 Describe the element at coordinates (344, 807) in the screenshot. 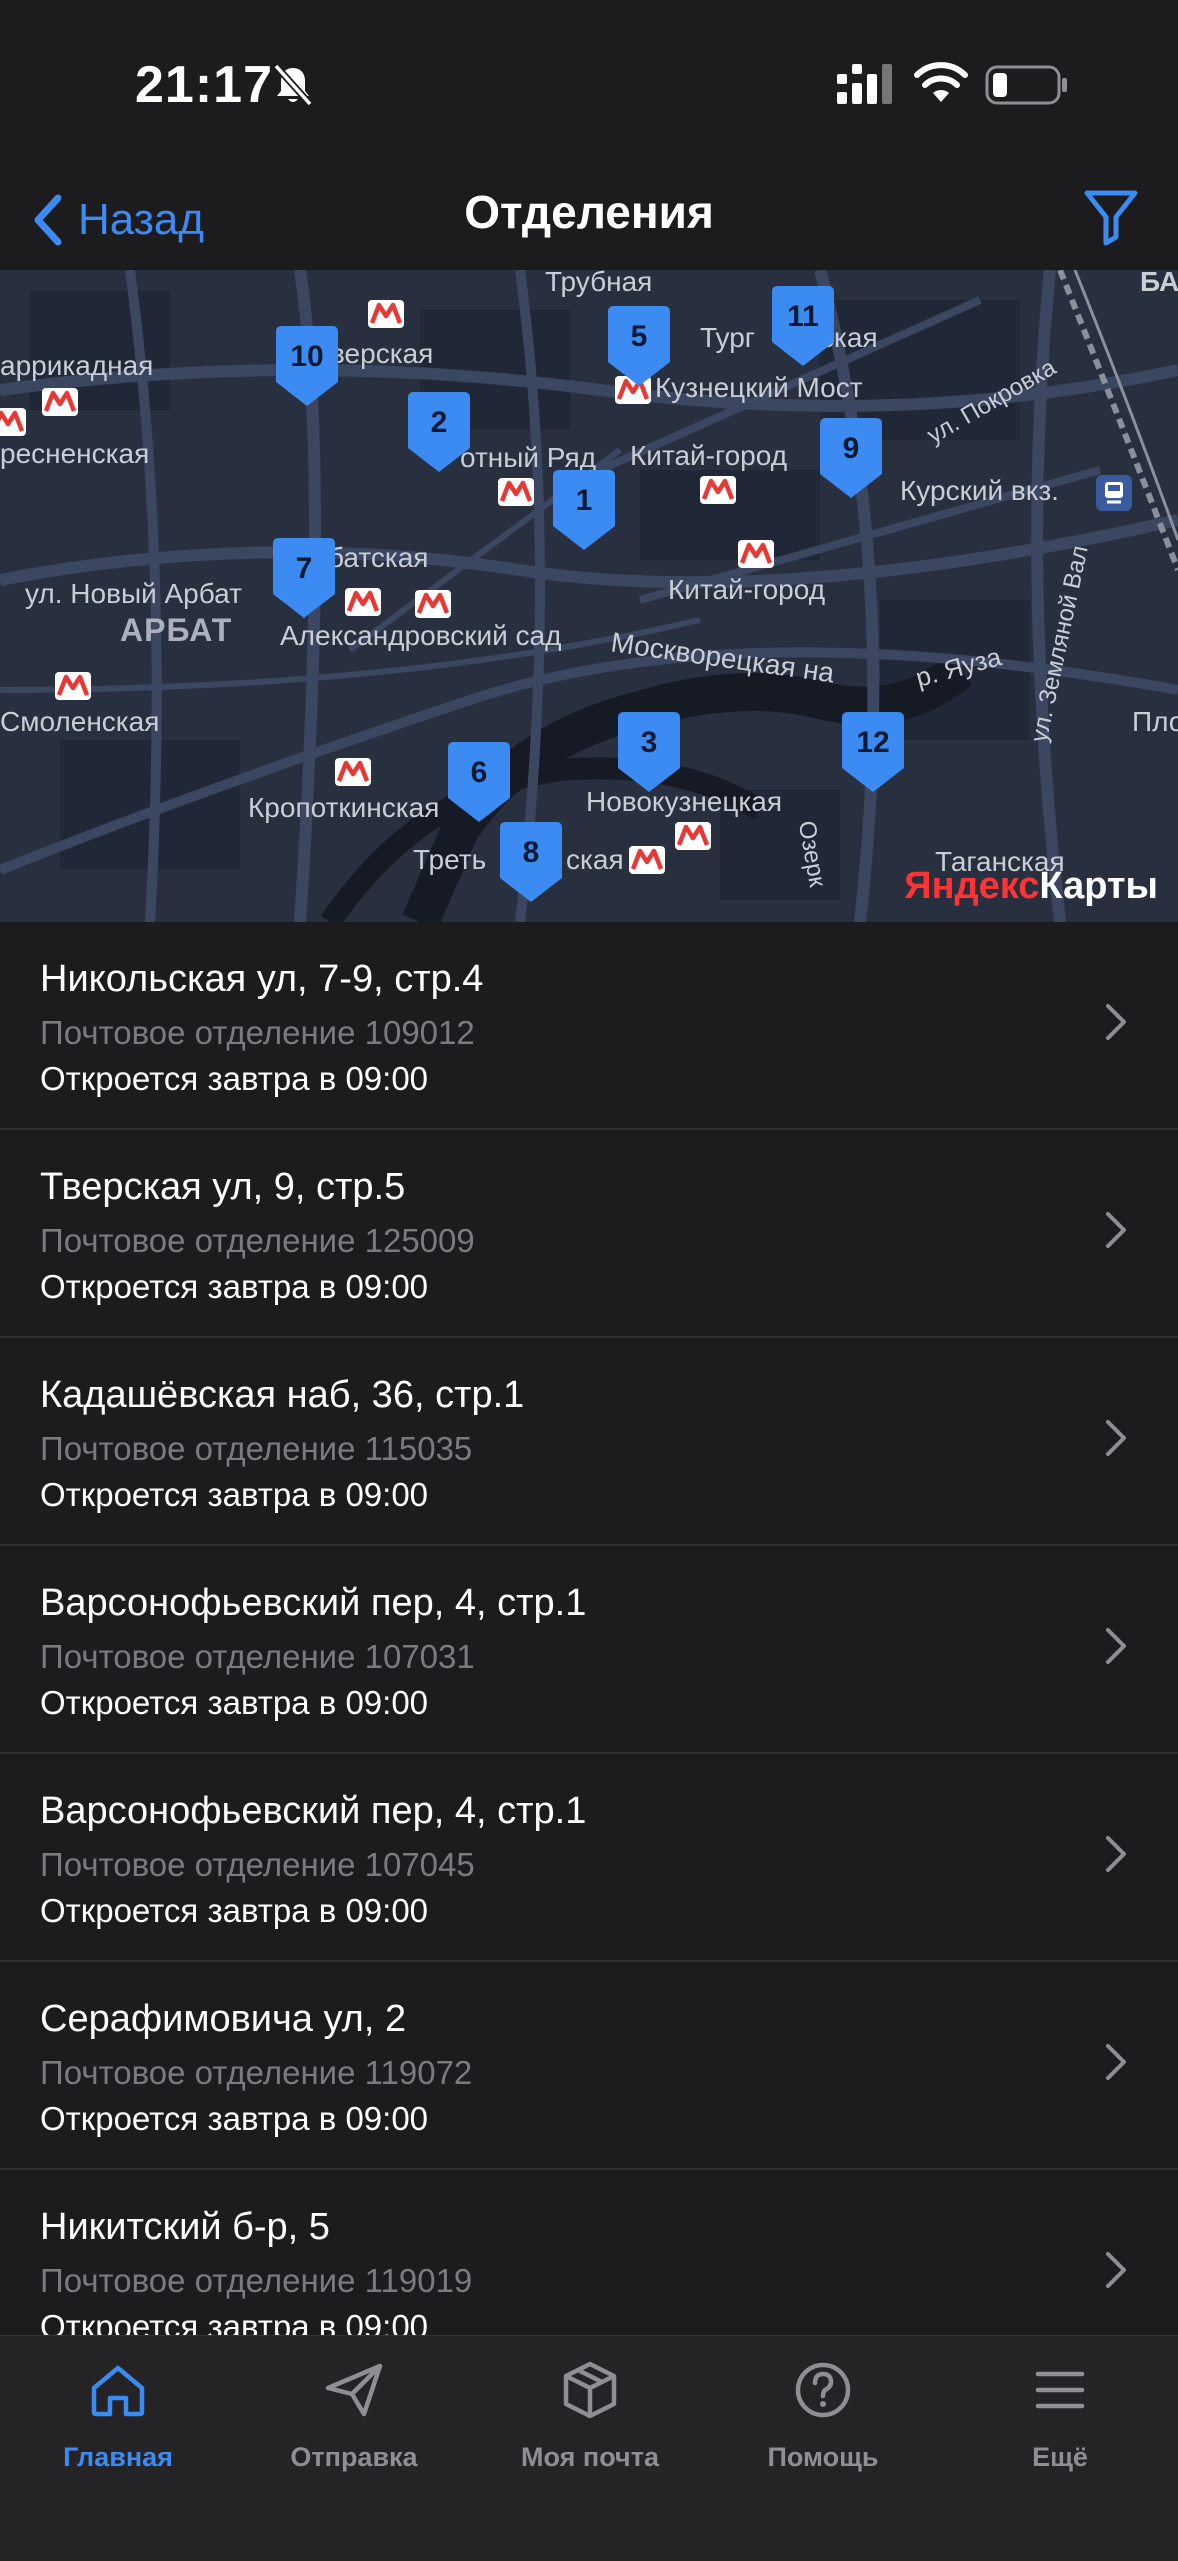

I see `map-label: Кропоткинская` at that location.